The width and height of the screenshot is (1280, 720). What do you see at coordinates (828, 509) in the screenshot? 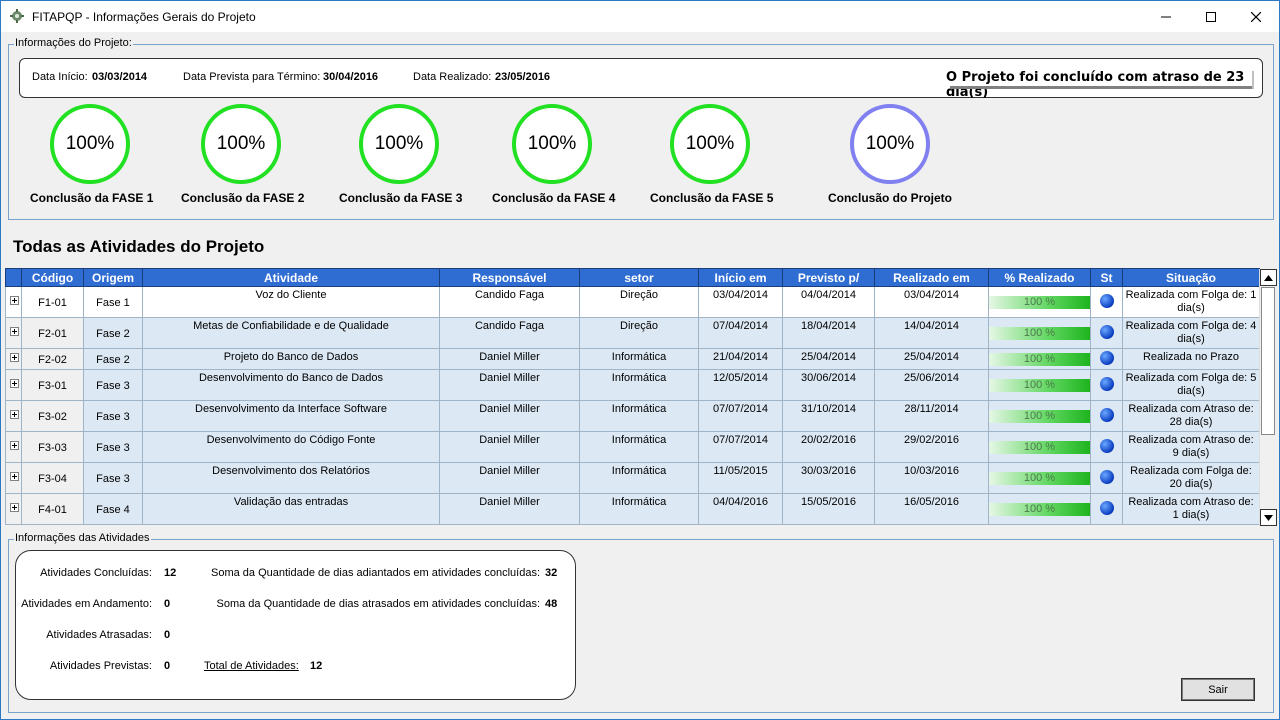
I see `cell-planned: 15/05/2016` at bounding box center [828, 509].